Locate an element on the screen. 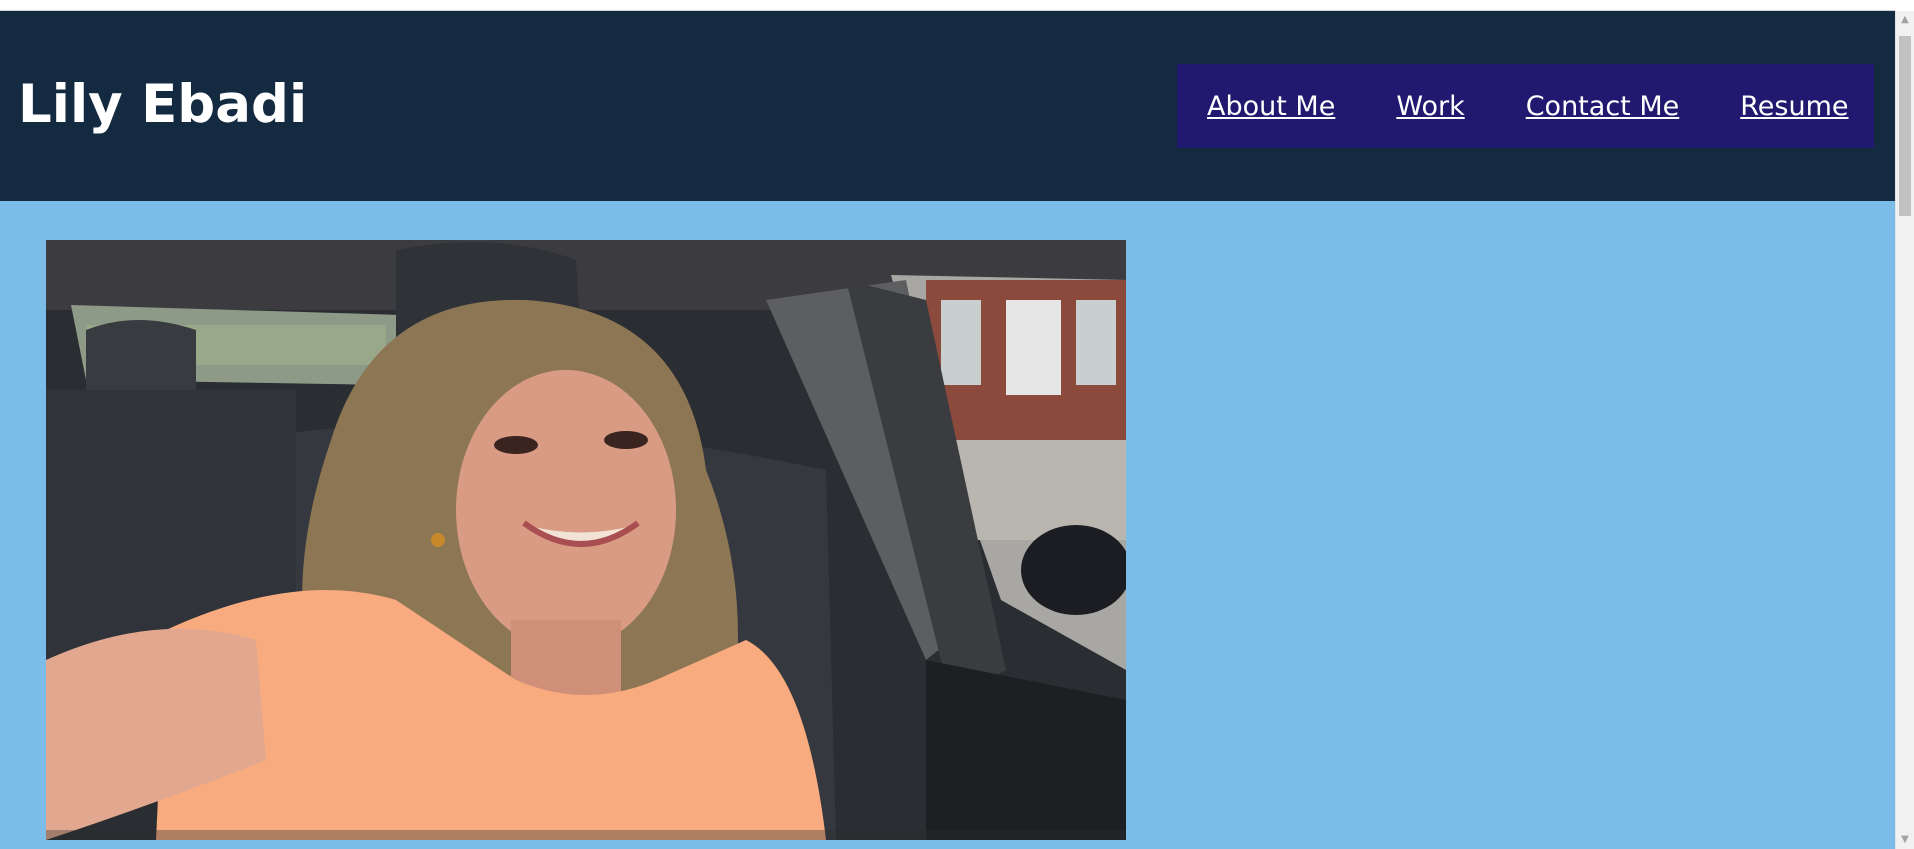  scroll-up-icon: ▲ is located at coordinates (1905, 20).